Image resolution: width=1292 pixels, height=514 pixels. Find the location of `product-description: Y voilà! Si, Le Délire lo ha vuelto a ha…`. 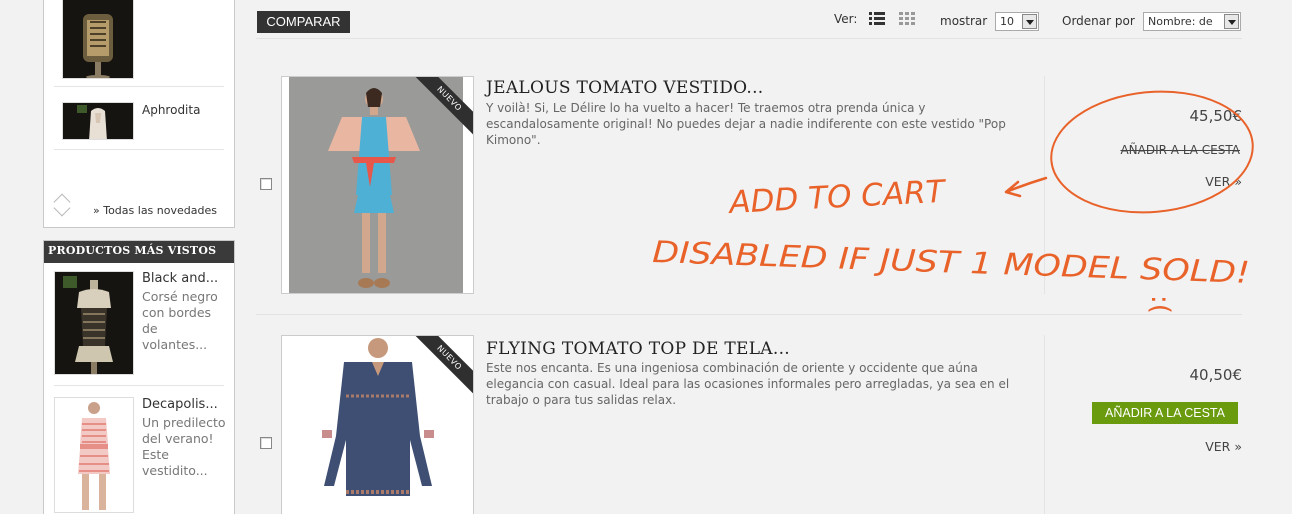

product-description: Y voilà! Si, Le Délire lo ha vuelto a ha… is located at coordinates (746, 124).